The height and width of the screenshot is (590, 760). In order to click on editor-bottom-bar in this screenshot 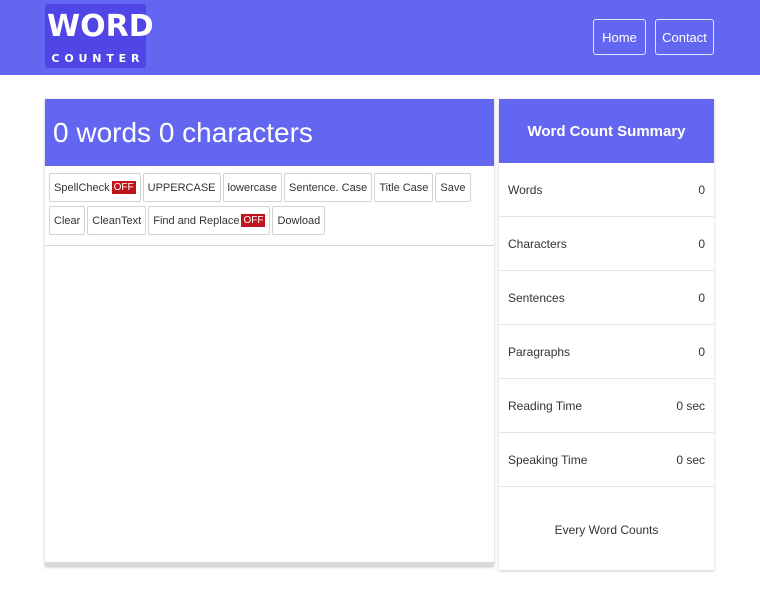, I will do `click(269, 564)`.